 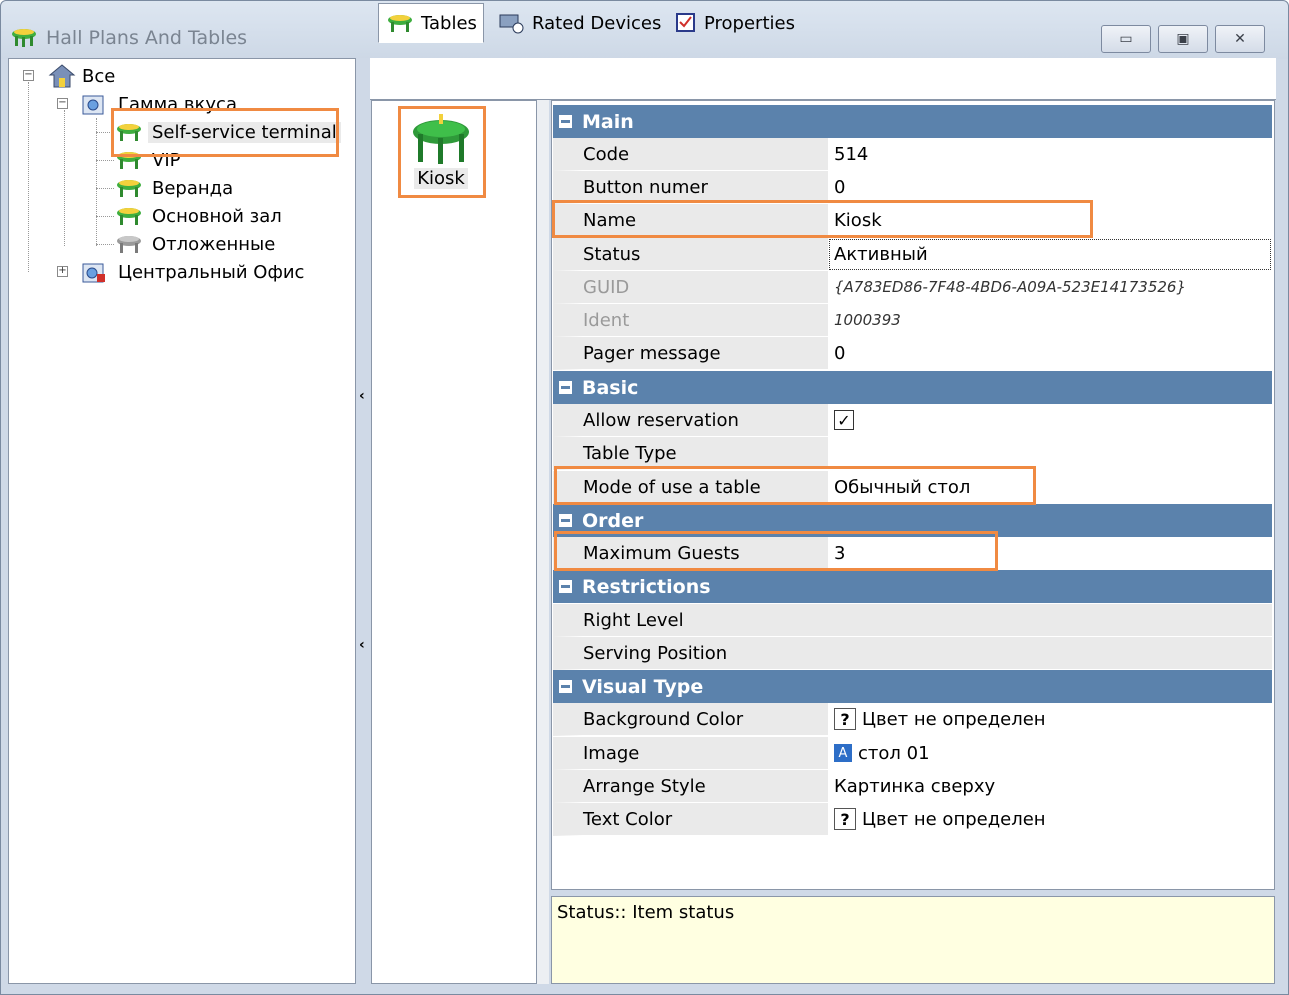 What do you see at coordinates (1050, 420) in the screenshot?
I see `property-value: ✓` at bounding box center [1050, 420].